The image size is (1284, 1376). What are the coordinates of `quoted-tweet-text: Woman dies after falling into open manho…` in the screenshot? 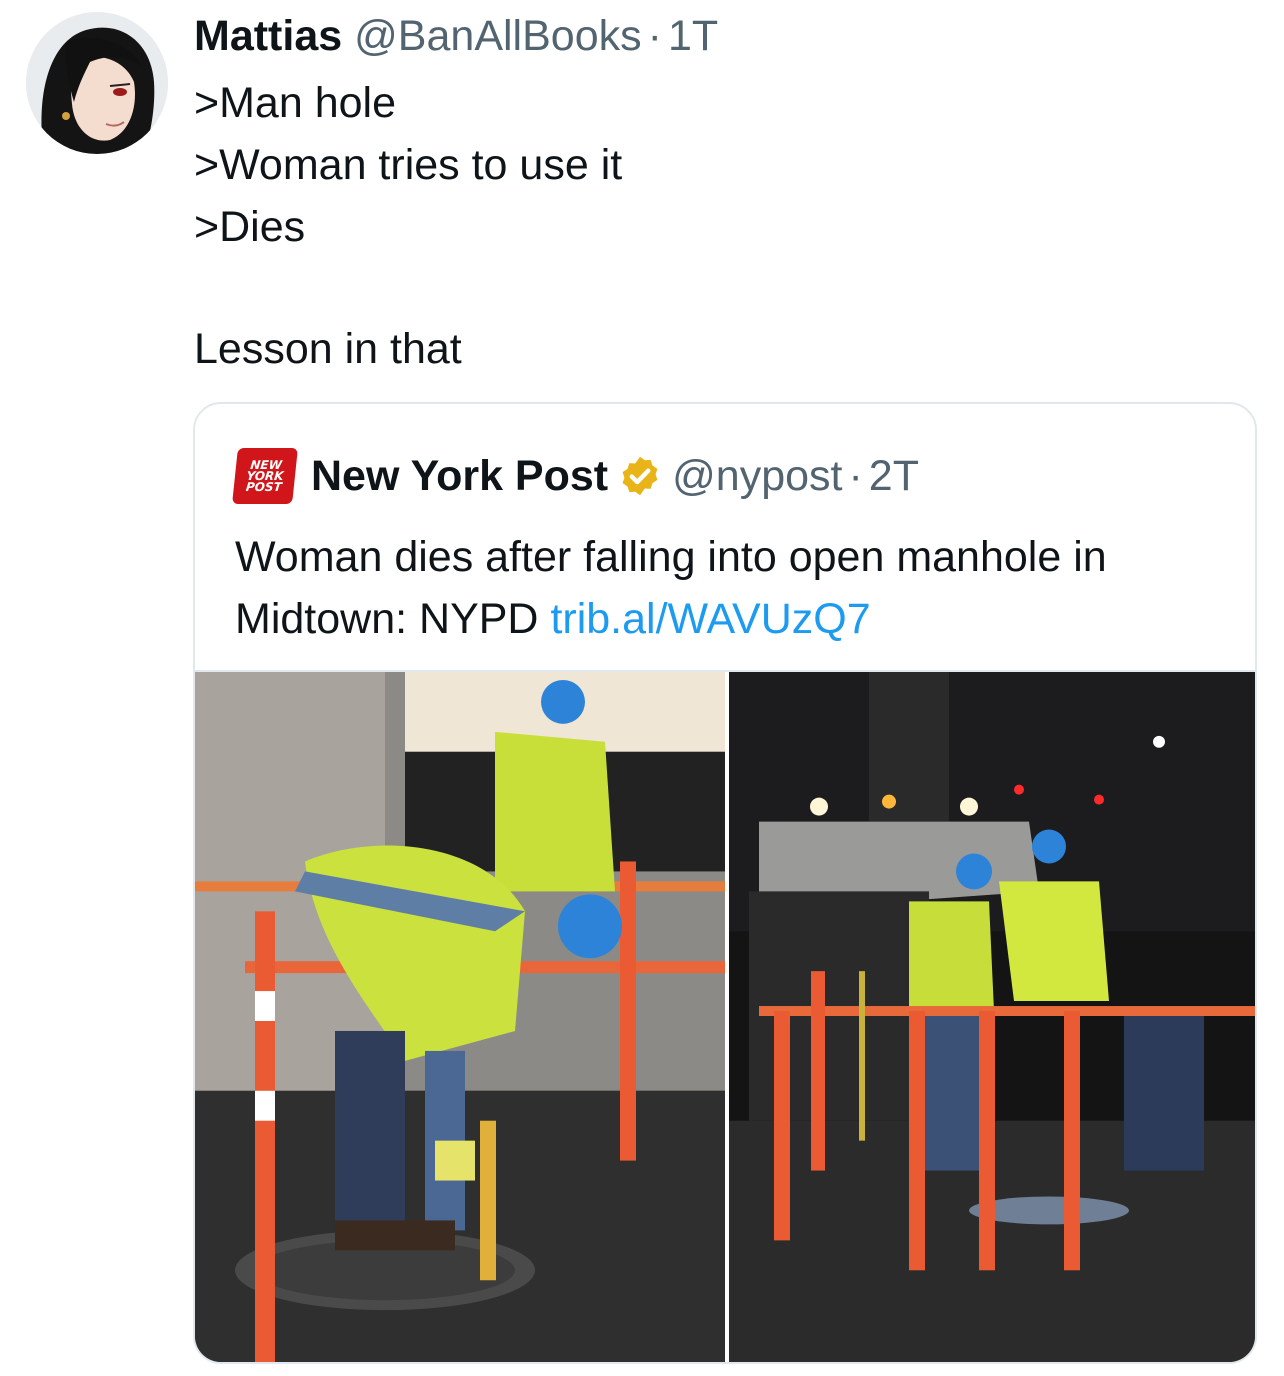 It's located at (735, 588).